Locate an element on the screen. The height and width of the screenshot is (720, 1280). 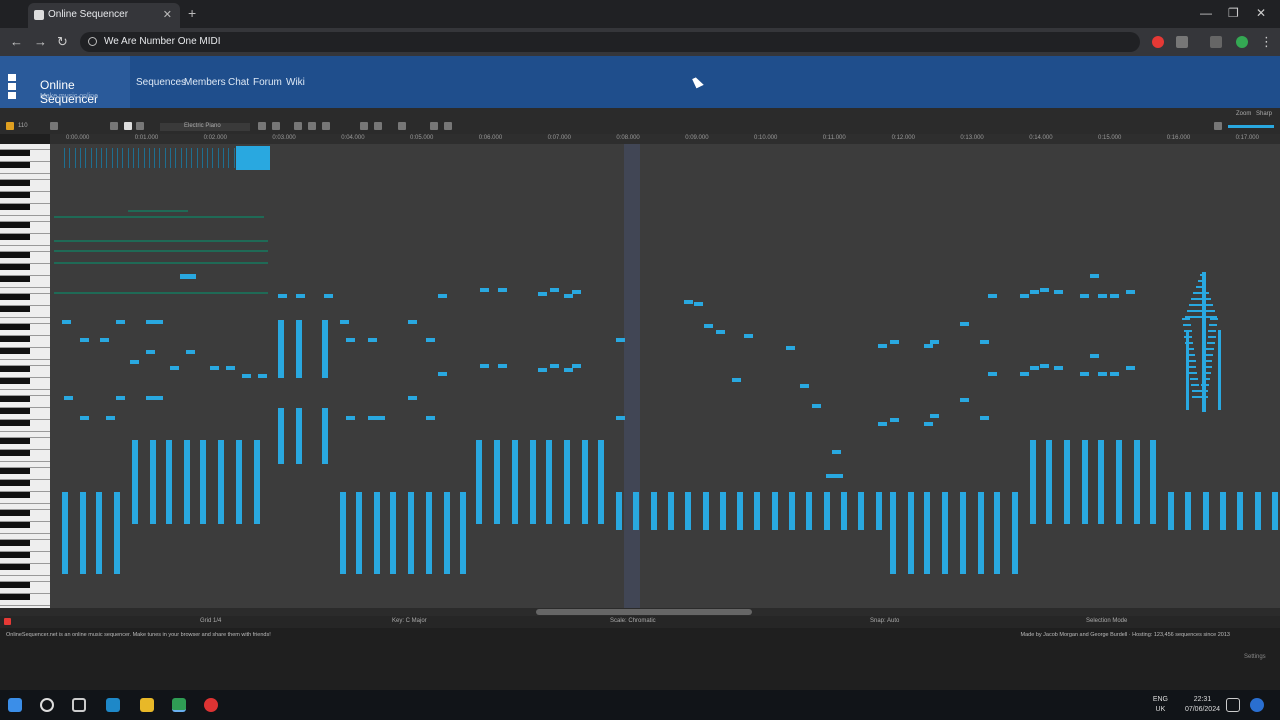
profile-avatar-icon is located at coordinates (1242, 42).